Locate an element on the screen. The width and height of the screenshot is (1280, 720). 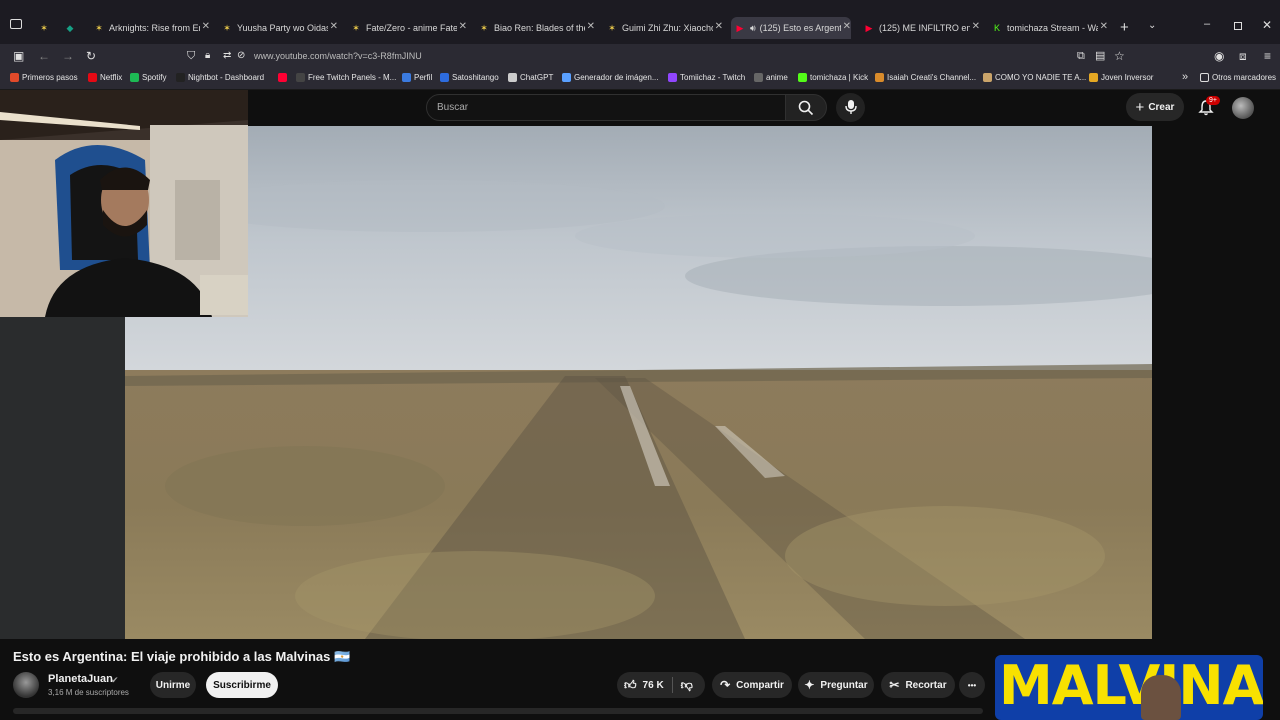
tab-label: Biao Ren: Blades of the G is located at coordinates (544, 28).